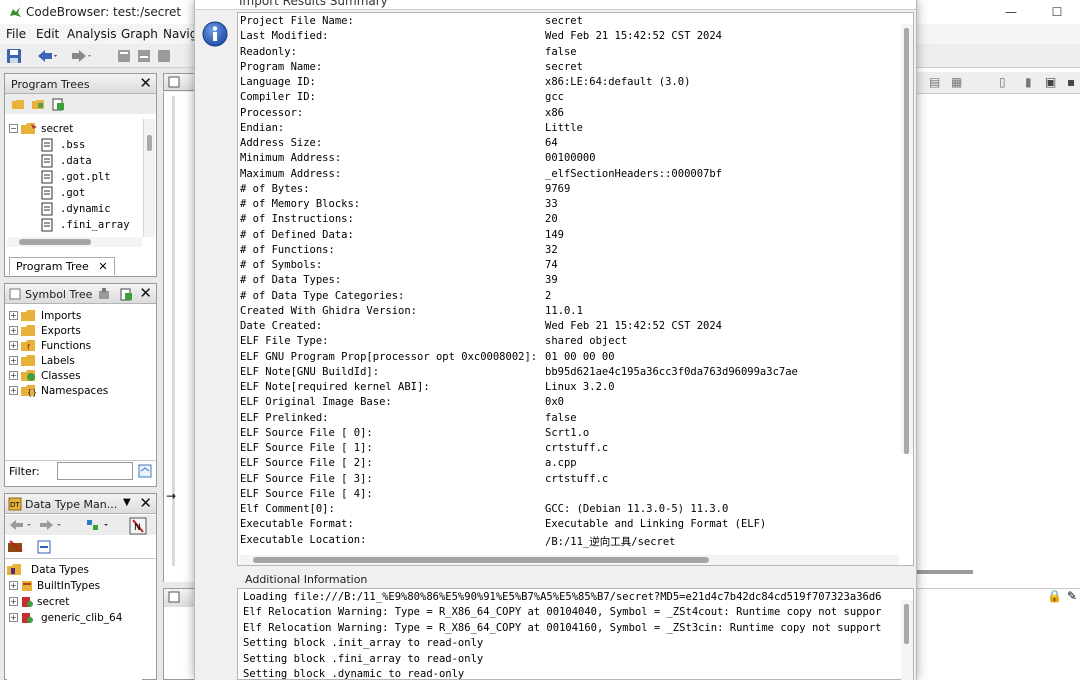 Image resolution: width=1080 pixels, height=680 pixels. Describe the element at coordinates (58, 390) in the screenshot. I see `symbol-node-namespaces: + {} Namespaces` at that location.